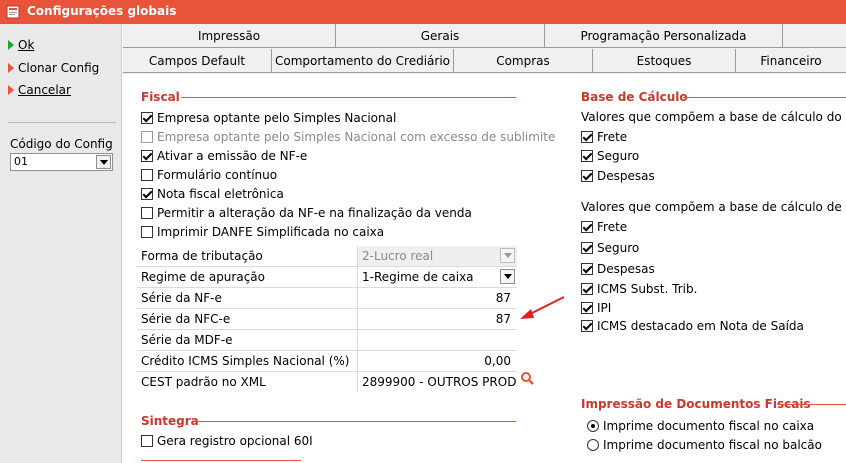 Image resolution: width=846 pixels, height=463 pixels. What do you see at coordinates (700, 427) in the screenshot?
I see `radio-imprime-caixa: Imprime documento fiscal no caixa` at bounding box center [700, 427].